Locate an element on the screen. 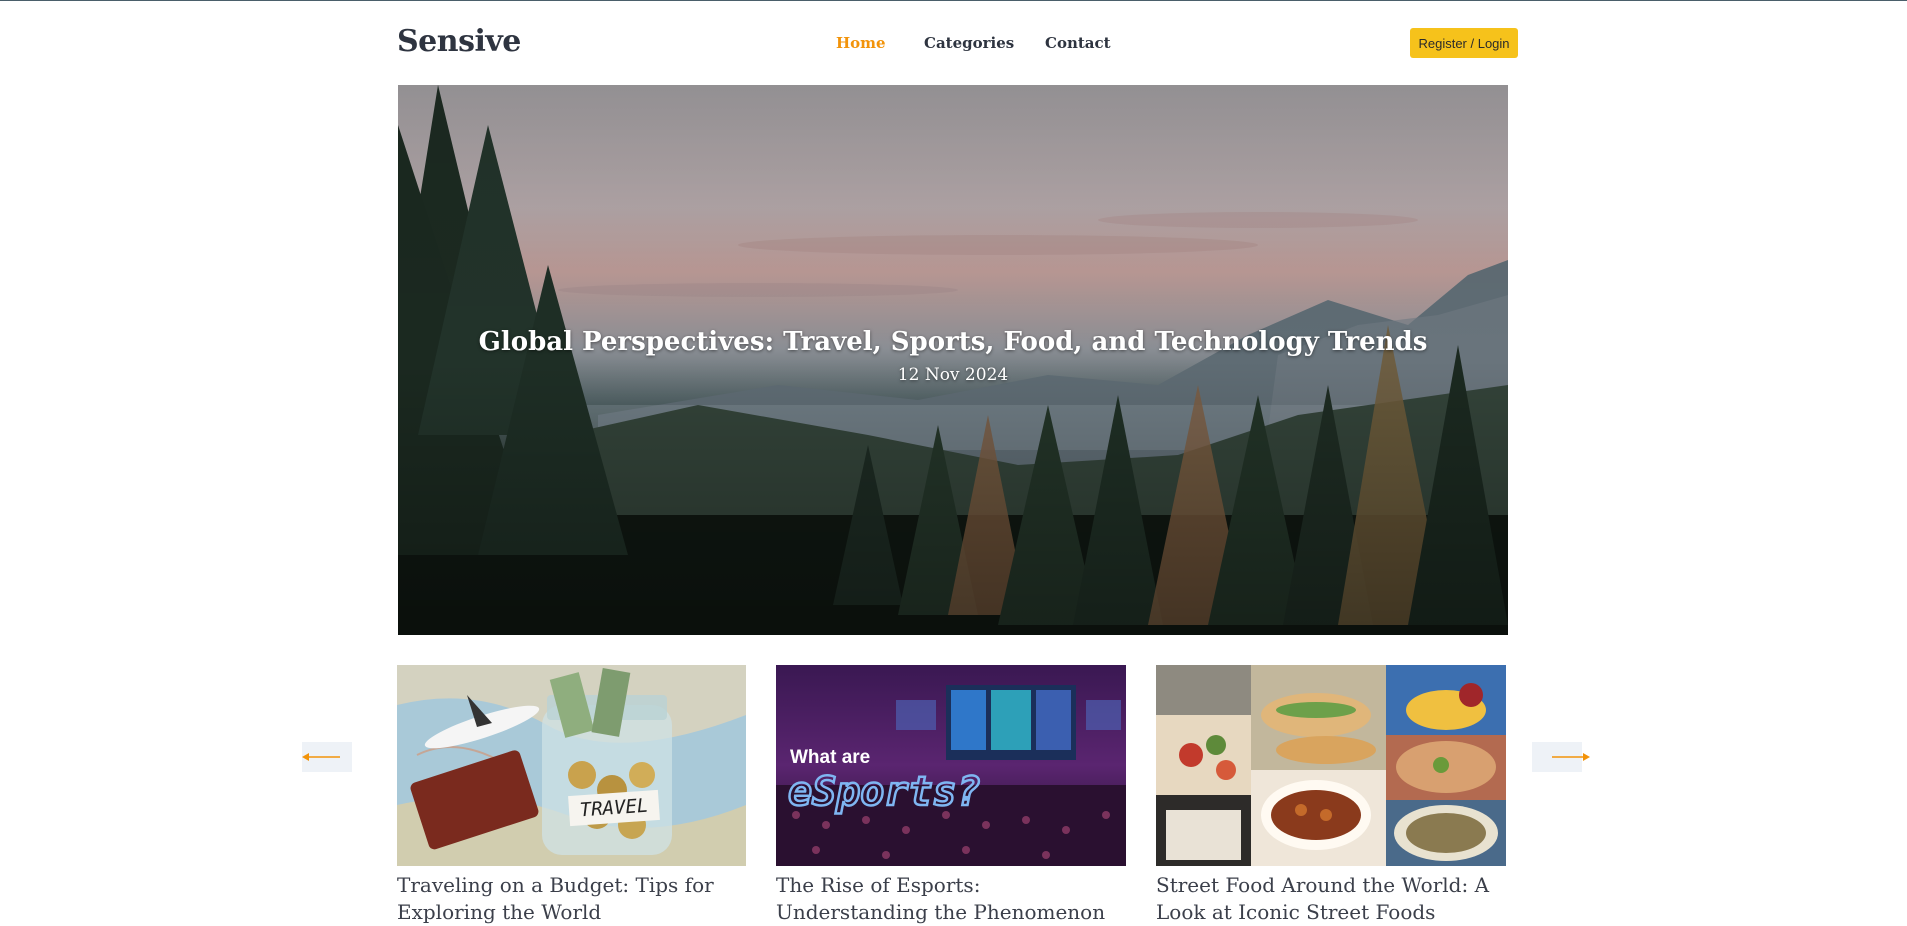 Image resolution: width=1907 pixels, height=926 pixels. nav-categories: Categories is located at coordinates (969, 43).